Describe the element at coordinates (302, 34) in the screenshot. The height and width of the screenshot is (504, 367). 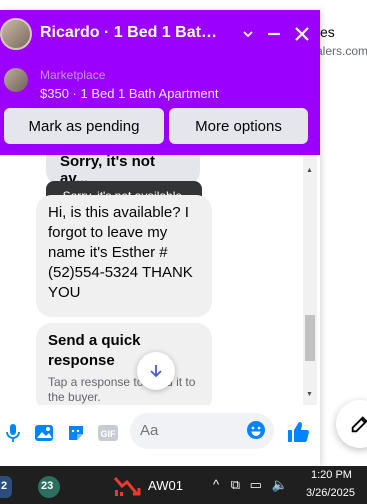
I see `close-icon` at that location.